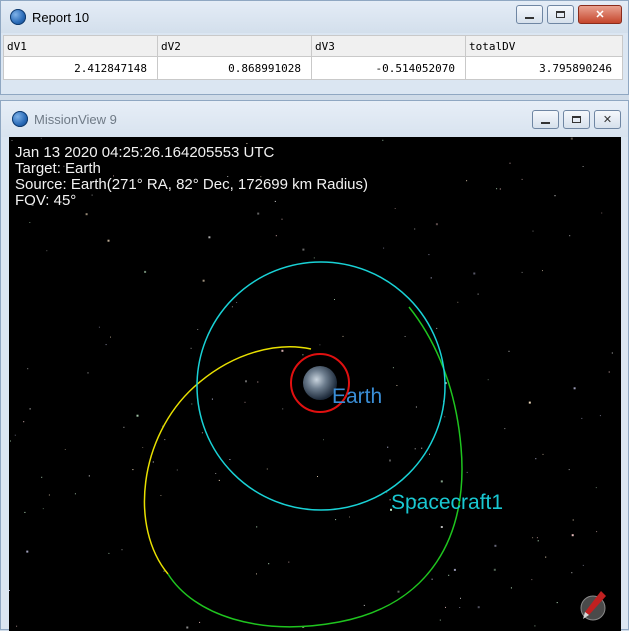 The image size is (629, 631). Describe the element at coordinates (595, 605) in the screenshot. I see `compass-icon` at that location.